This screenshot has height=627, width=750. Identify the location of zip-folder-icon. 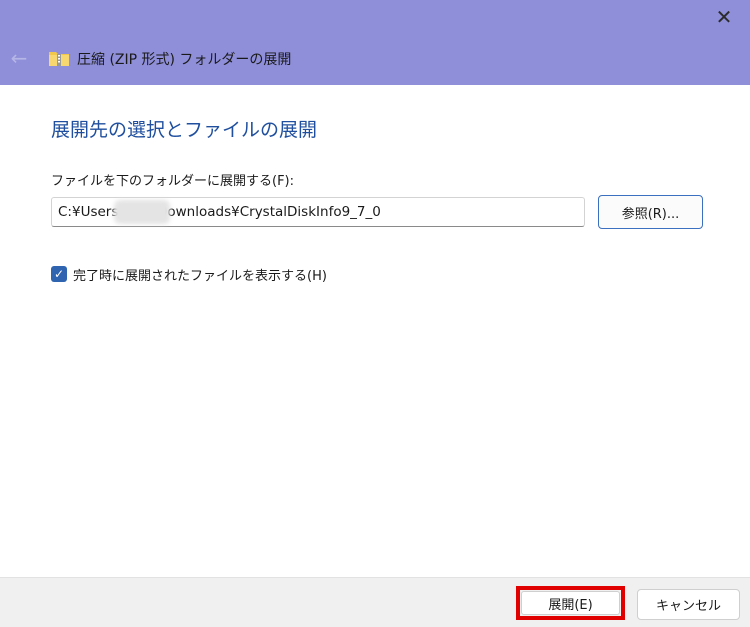
(59, 59).